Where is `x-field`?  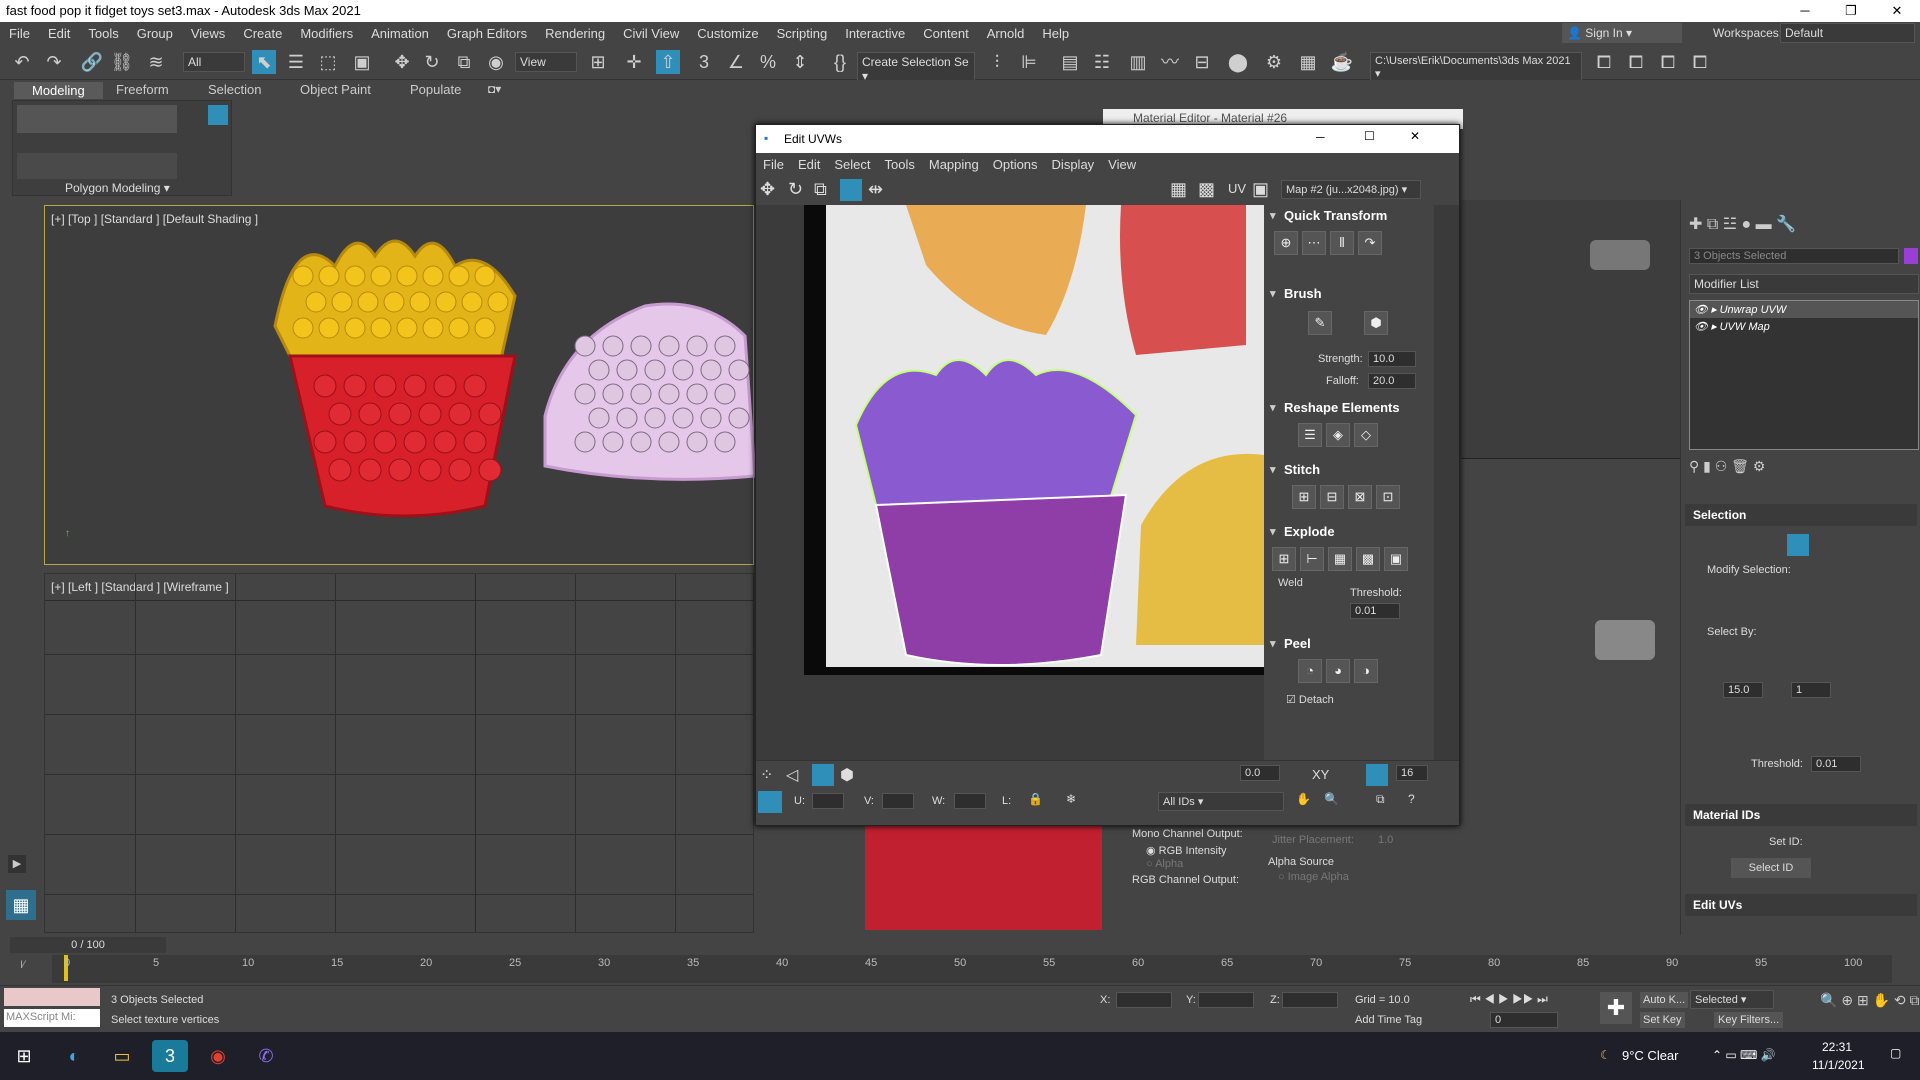 x-field is located at coordinates (1144, 1000).